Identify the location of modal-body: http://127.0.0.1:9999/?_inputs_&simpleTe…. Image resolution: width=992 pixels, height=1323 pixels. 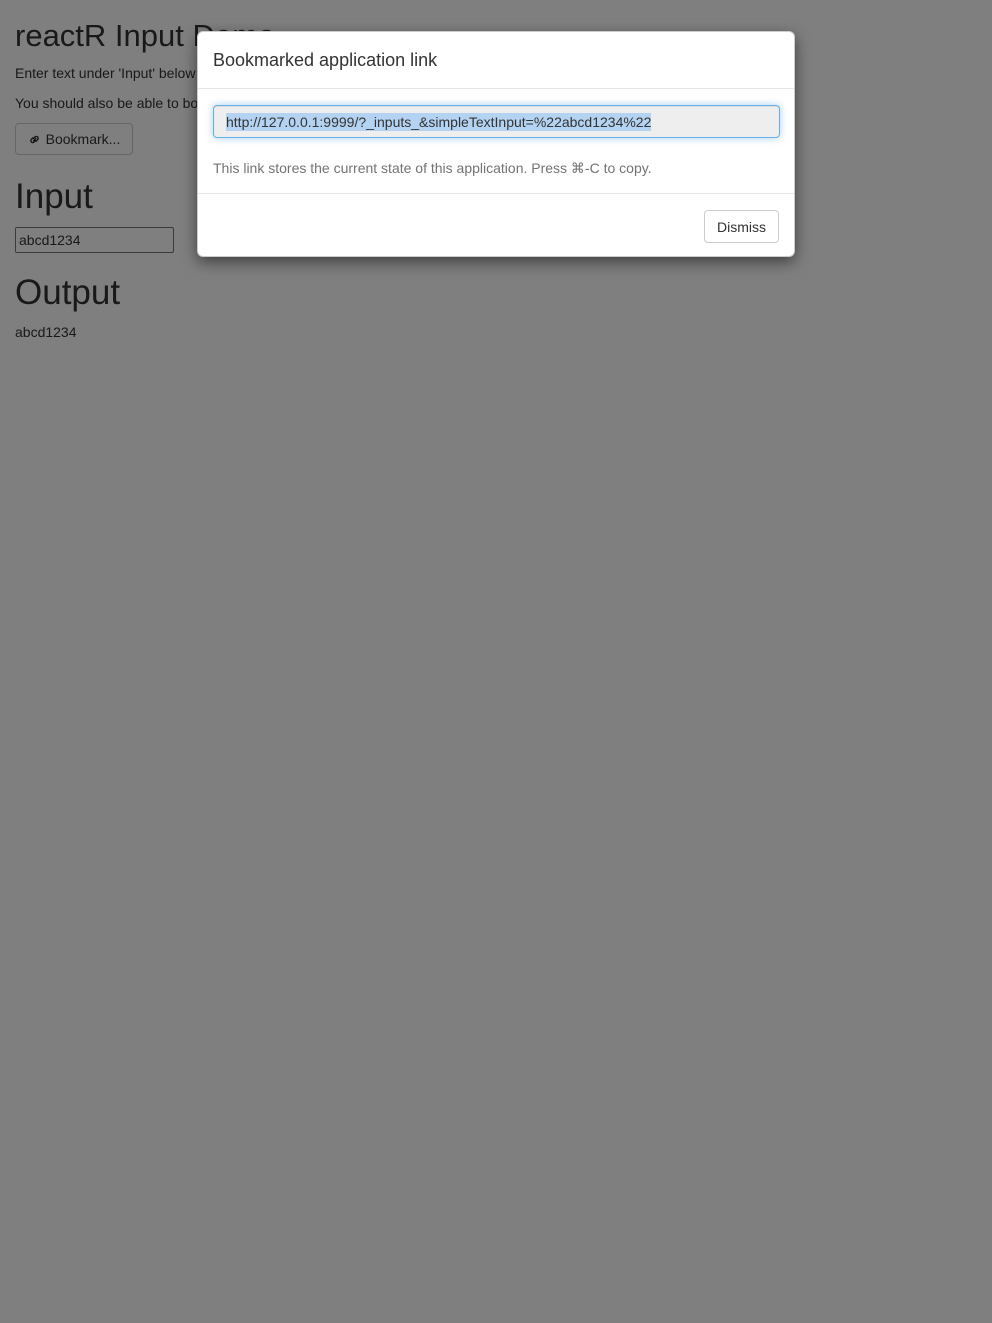
(496, 141).